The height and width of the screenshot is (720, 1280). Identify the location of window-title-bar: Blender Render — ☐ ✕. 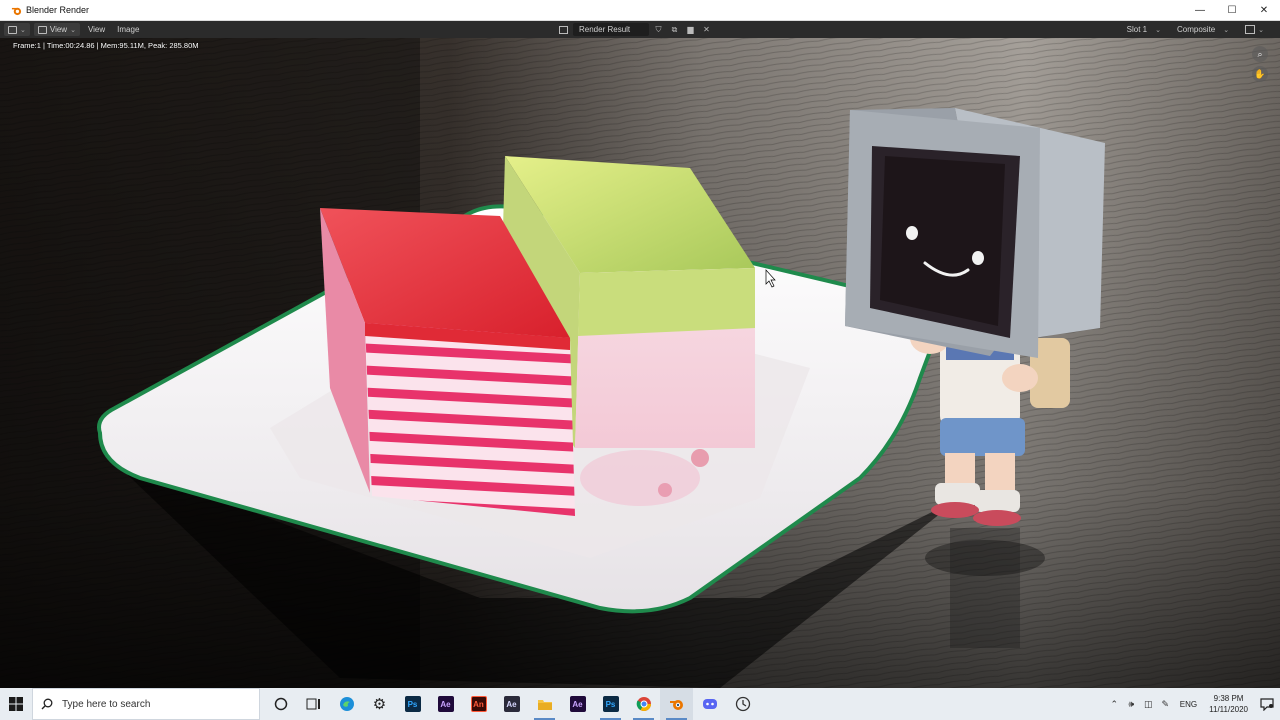
(640, 10).